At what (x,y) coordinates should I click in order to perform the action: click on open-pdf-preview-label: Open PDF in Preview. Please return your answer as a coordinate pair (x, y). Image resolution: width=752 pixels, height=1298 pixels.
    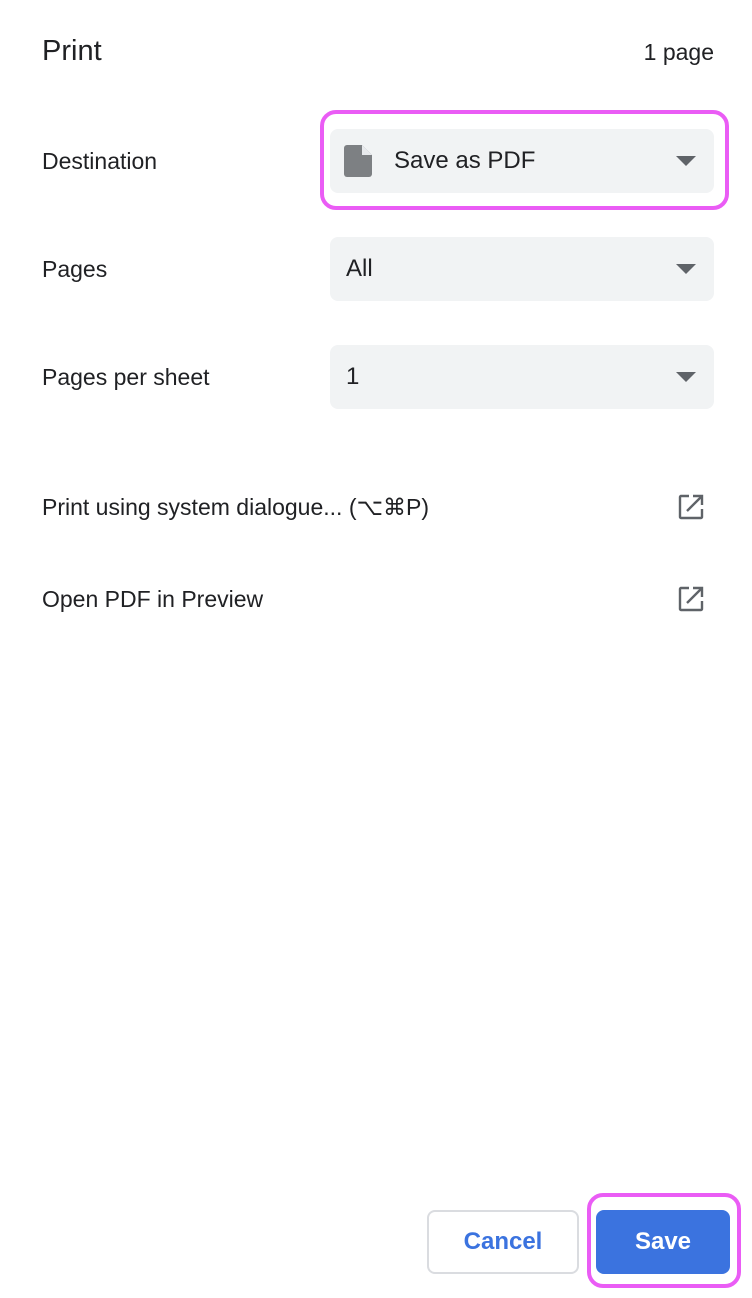
    Looking at the image, I should click on (153, 599).